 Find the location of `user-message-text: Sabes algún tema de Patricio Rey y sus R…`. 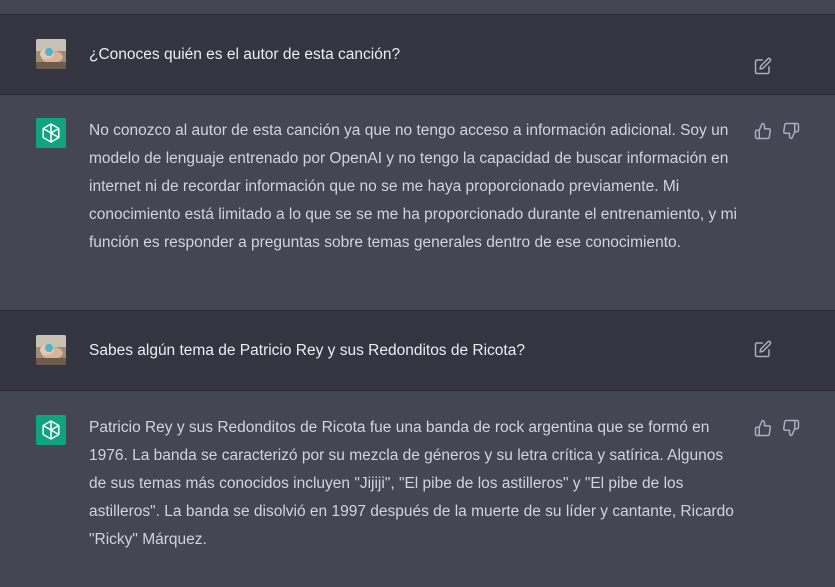

user-message-text: Sabes algún tema de Patricio Rey y sus R… is located at coordinates (307, 350).